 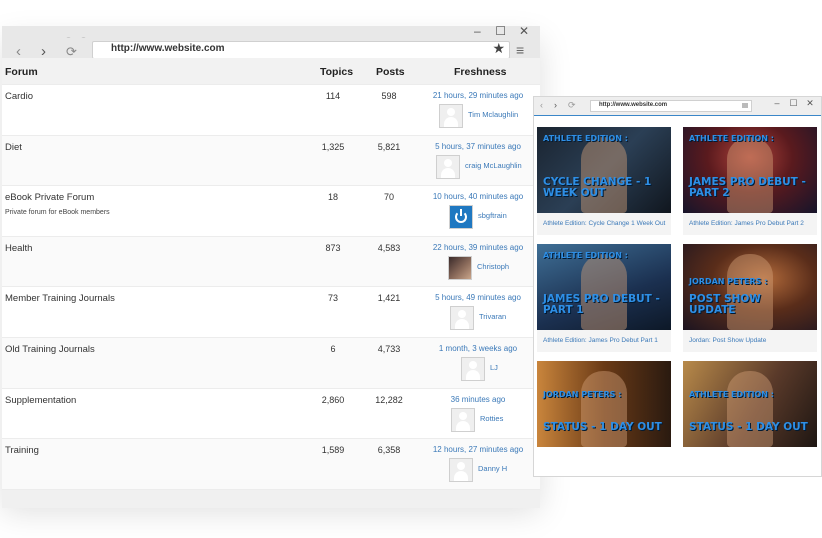 I want to click on freshness-link: 5 hours, 37 minutes ago, so click(x=478, y=146).